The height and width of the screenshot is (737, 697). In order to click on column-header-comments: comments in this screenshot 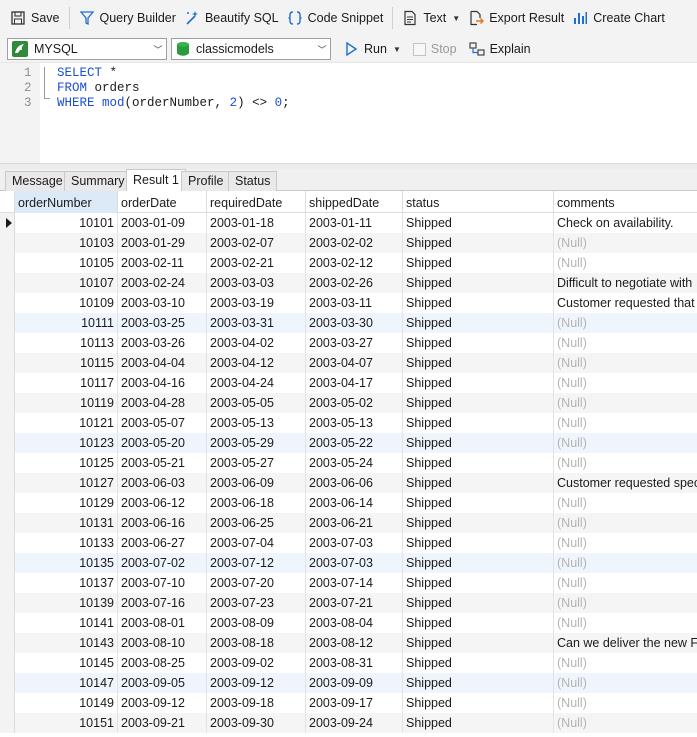, I will do `click(625, 202)`.